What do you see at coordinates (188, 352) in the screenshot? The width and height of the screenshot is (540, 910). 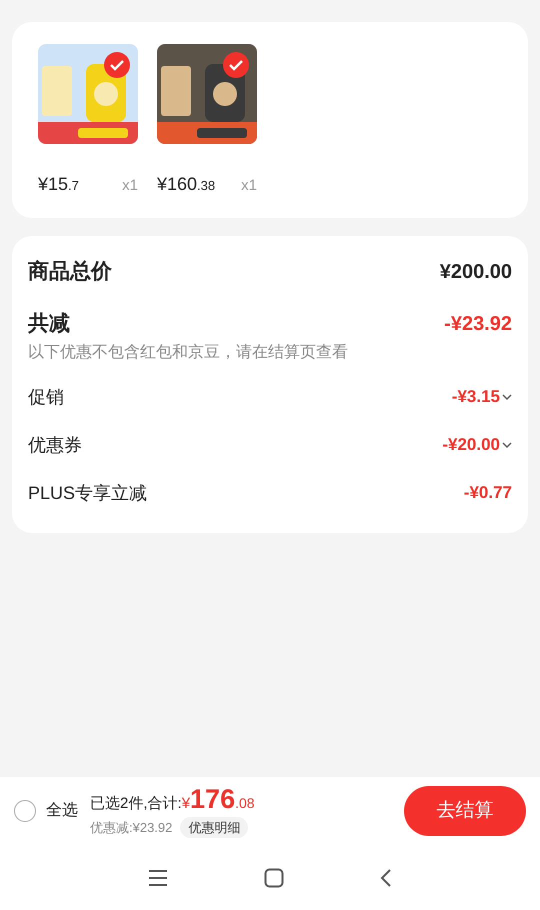 I see `reduction-note: 以下优惠不包含红包和京豆，请在结算页查看` at bounding box center [188, 352].